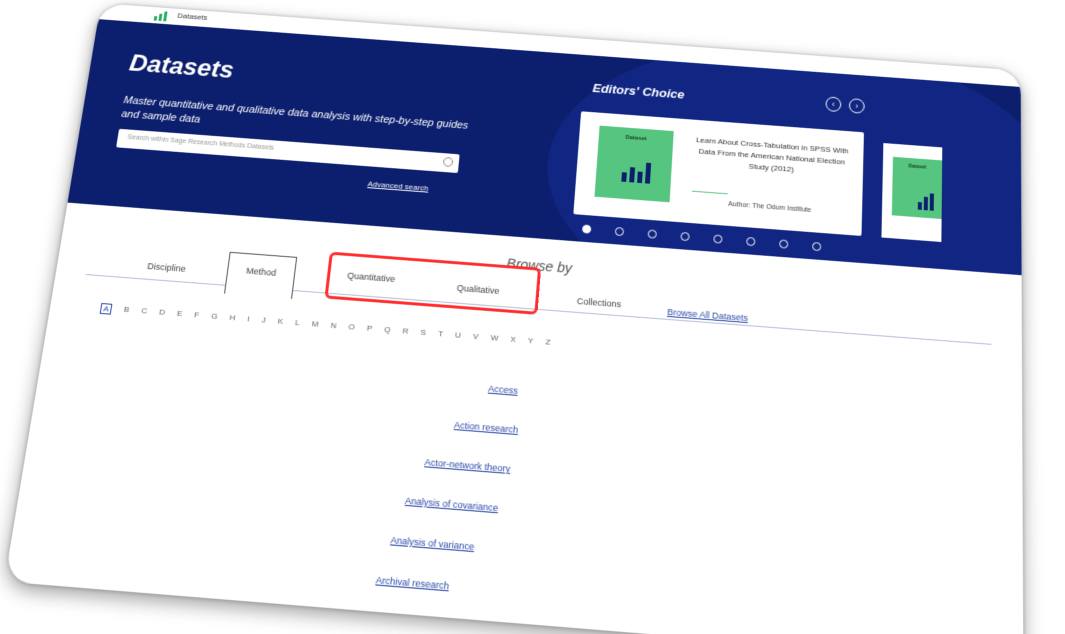  I want to click on method-link: Archival research, so click(412, 583).